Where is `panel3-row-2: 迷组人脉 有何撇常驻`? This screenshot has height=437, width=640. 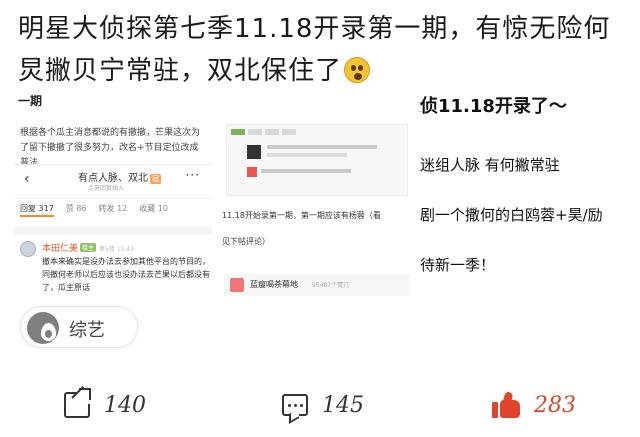 panel3-row-2: 迷组人脉 有何撇常驻 is located at coordinates (490, 165).